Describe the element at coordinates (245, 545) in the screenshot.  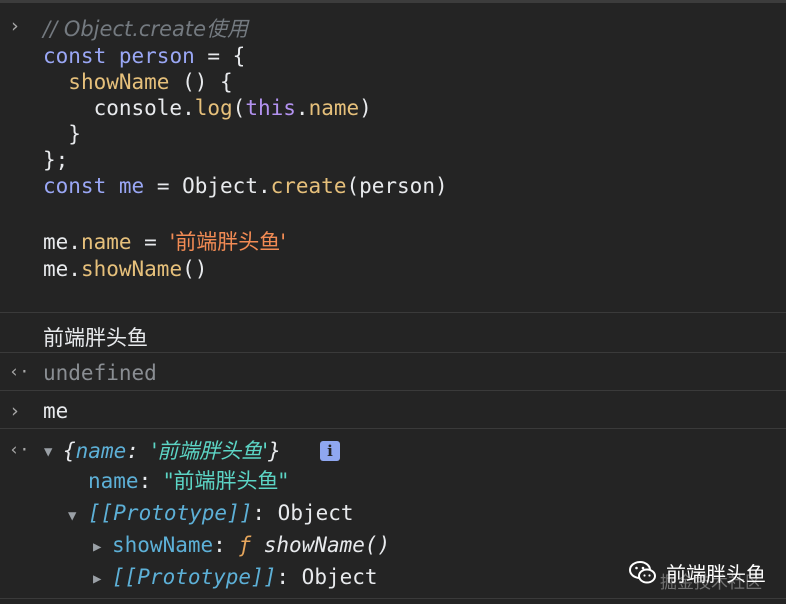
I see `function-icon: ƒ` at that location.